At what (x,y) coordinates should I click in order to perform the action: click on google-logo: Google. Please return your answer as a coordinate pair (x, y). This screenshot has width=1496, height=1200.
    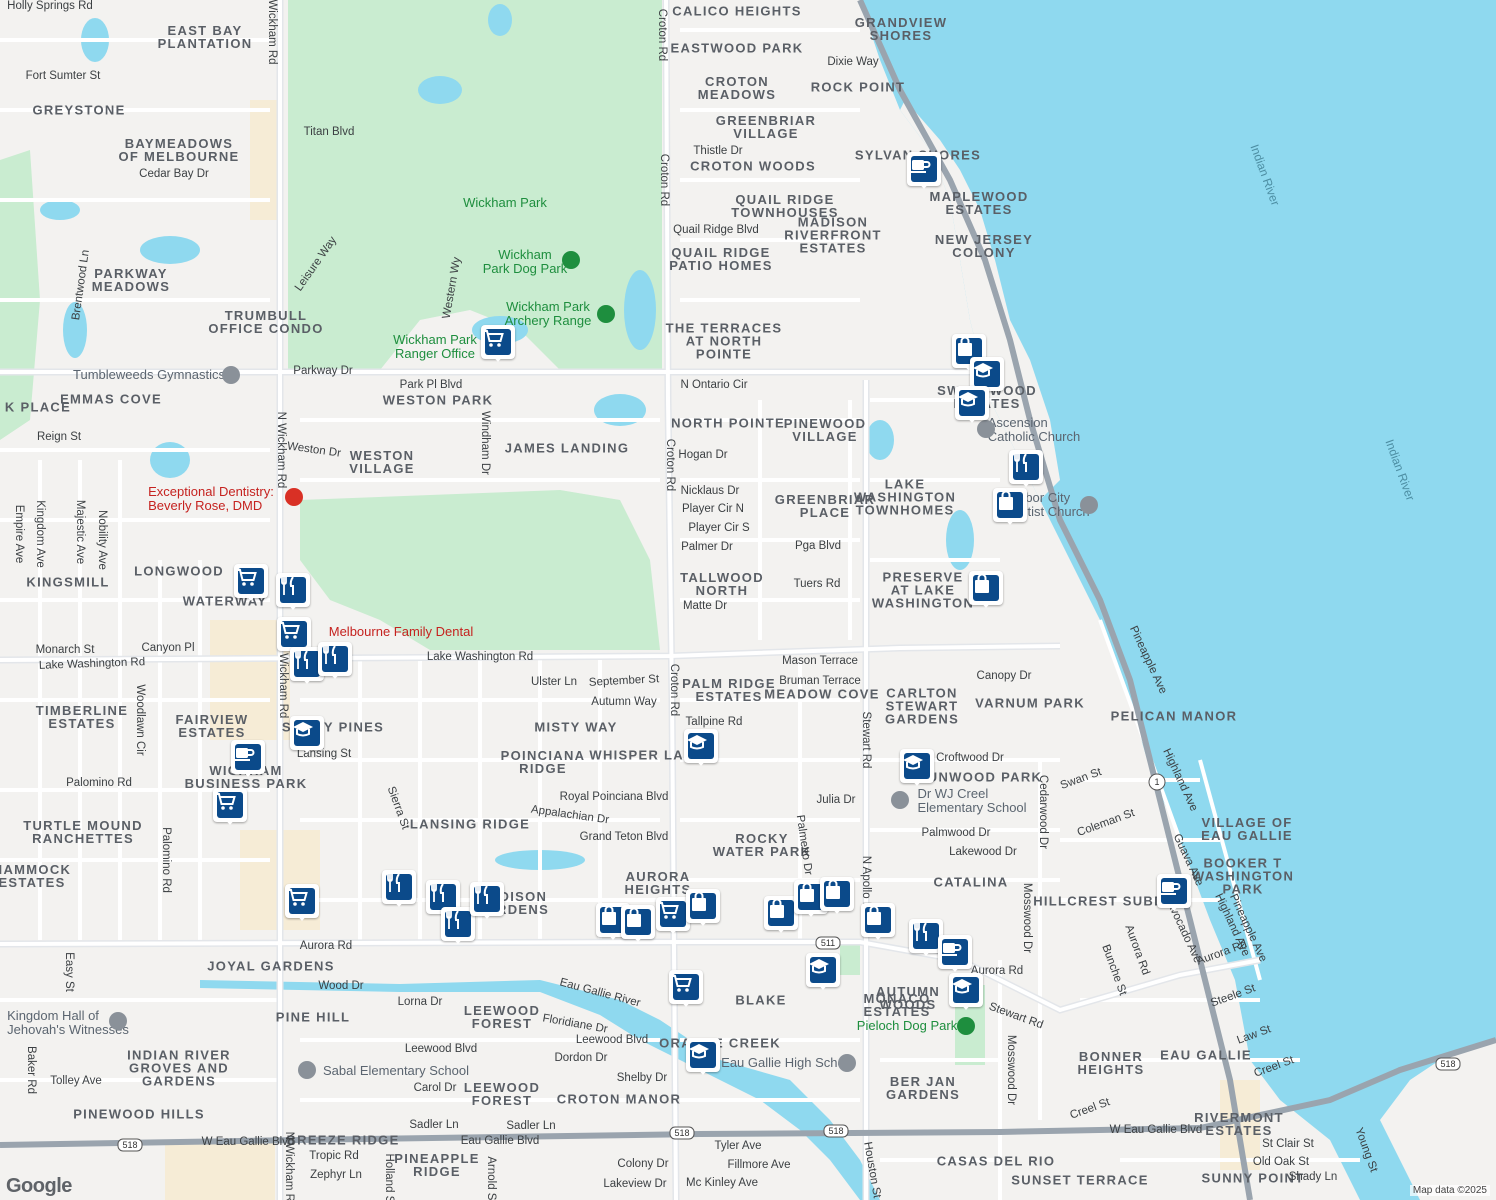
    Looking at the image, I should click on (39, 1186).